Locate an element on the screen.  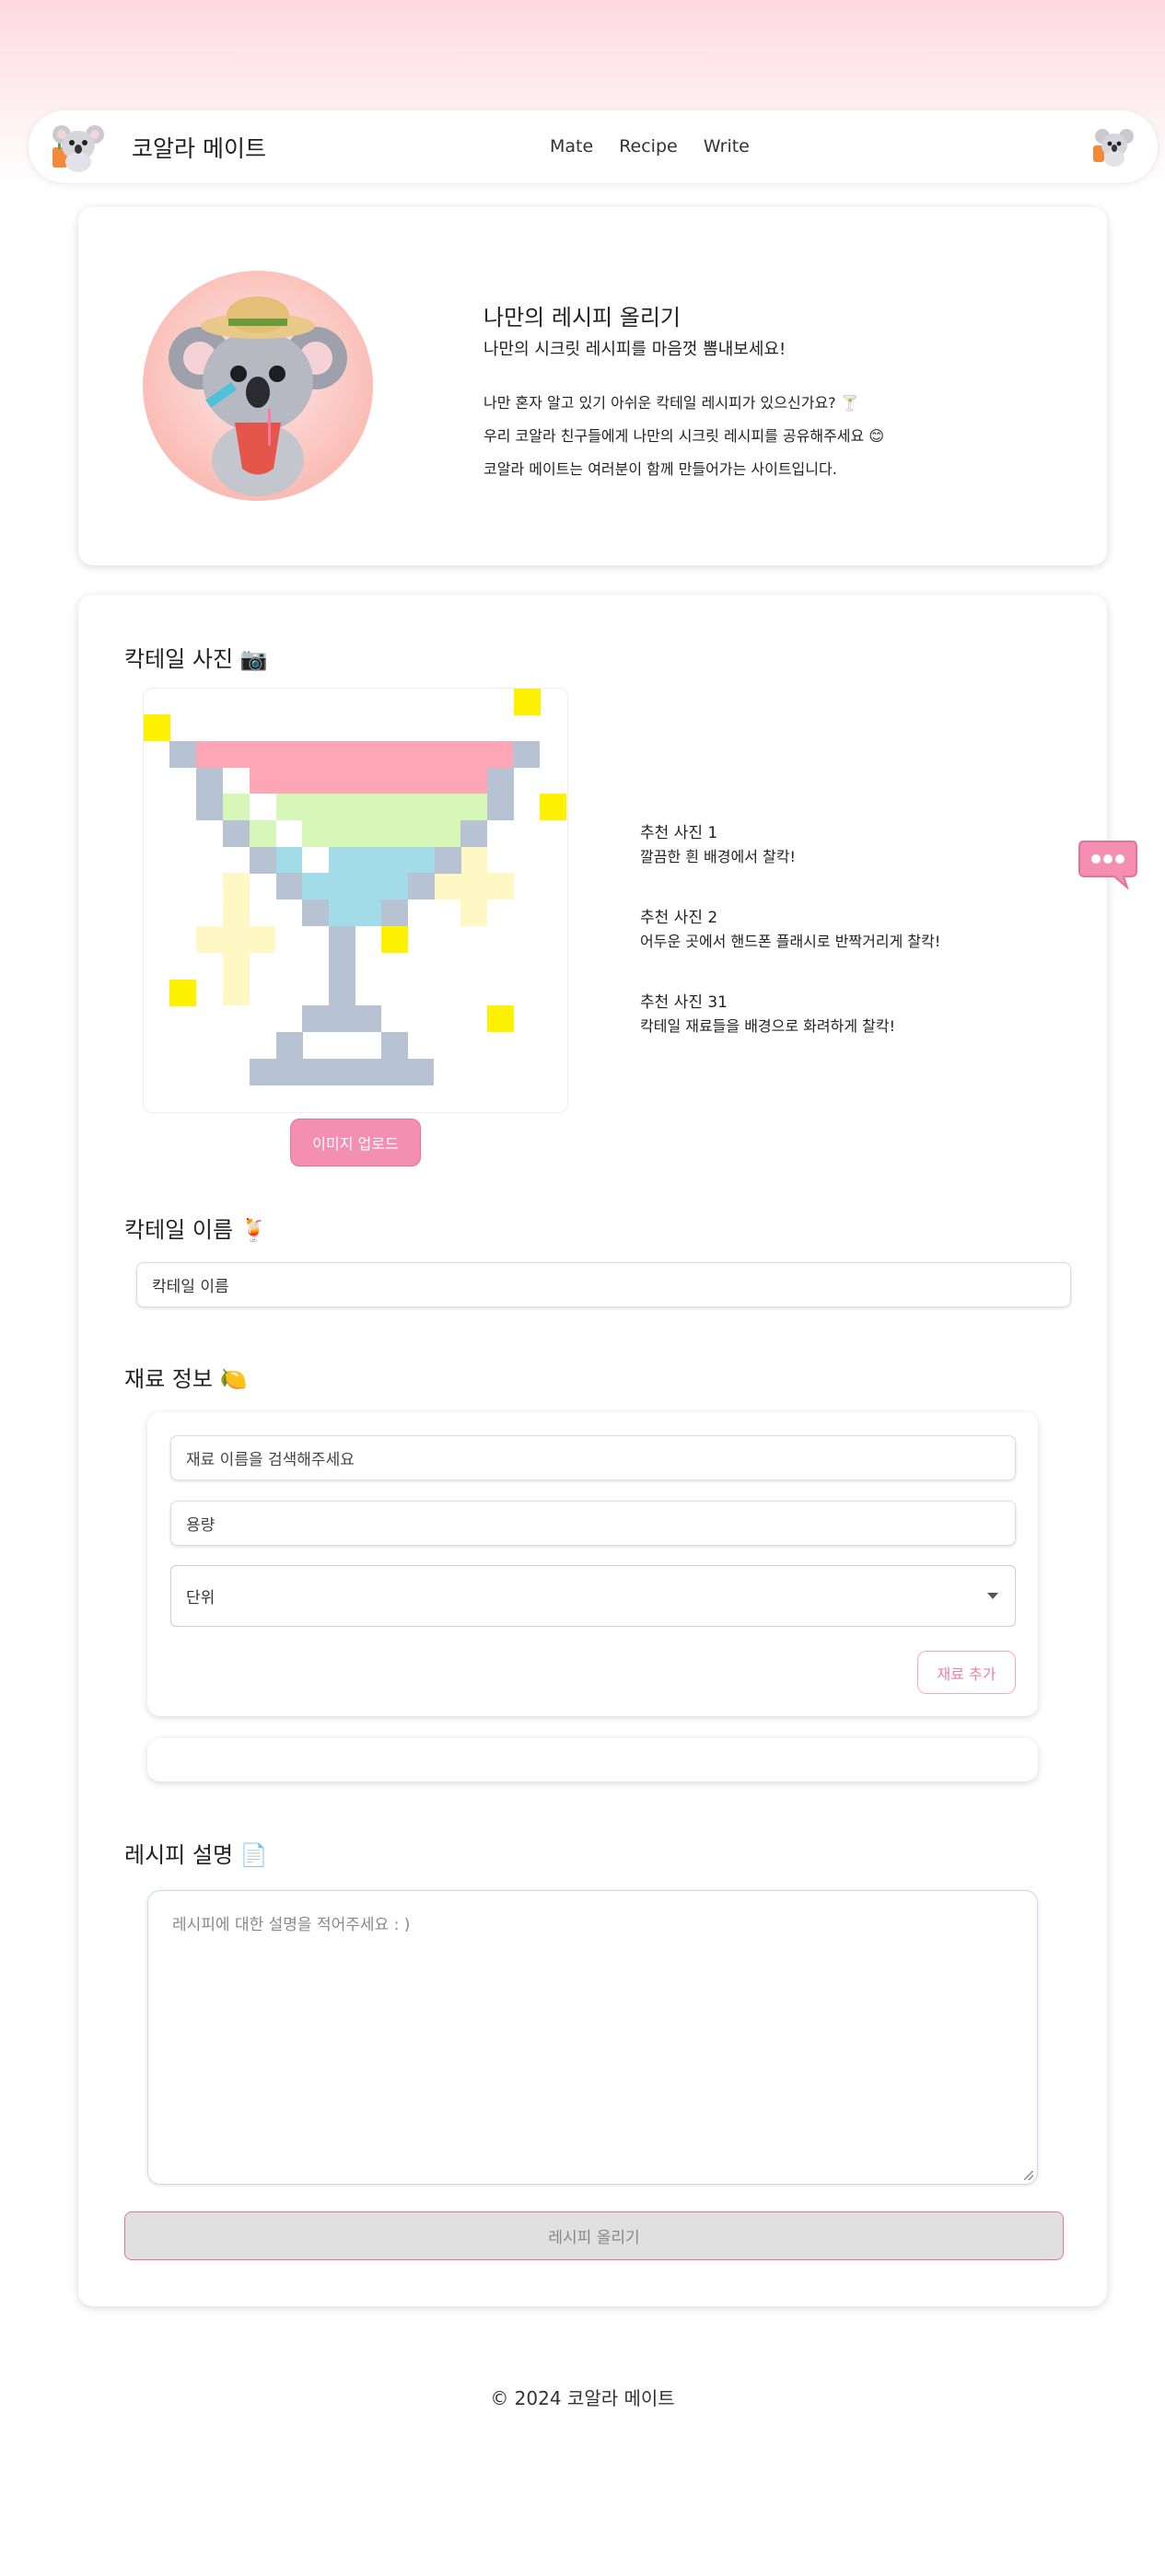
photo-tip-1-title: 추천 사진 1 is located at coordinates (679, 833).